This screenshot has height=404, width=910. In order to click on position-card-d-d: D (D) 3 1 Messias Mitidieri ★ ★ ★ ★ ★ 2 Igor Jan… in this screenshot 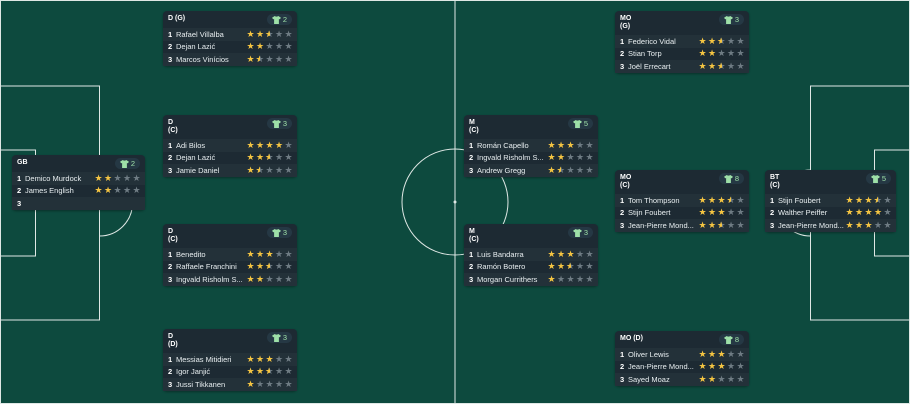, I will do `click(230, 360)`.